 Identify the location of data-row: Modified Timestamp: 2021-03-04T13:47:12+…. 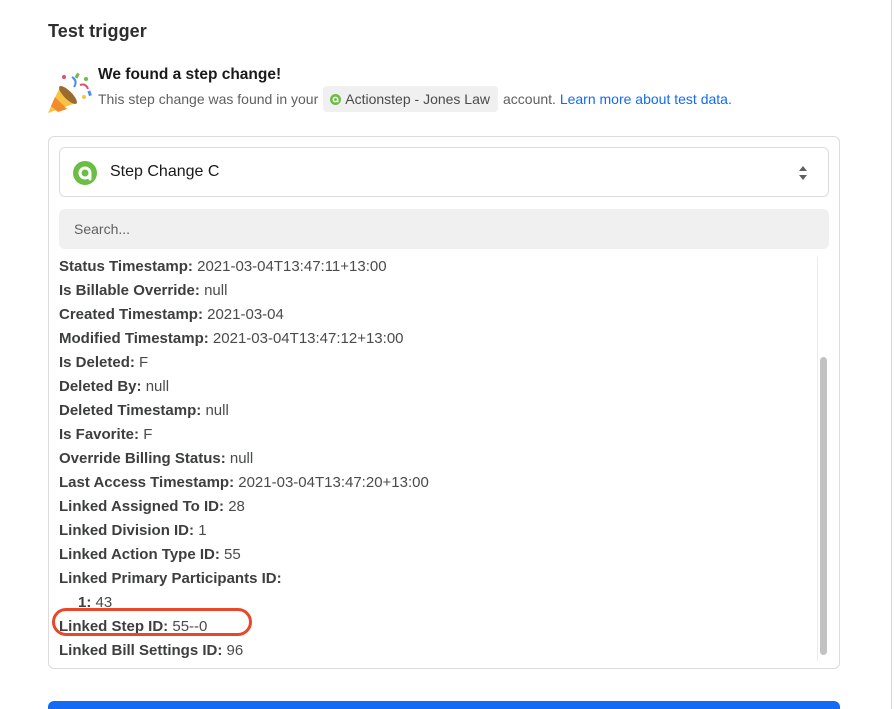
(244, 339).